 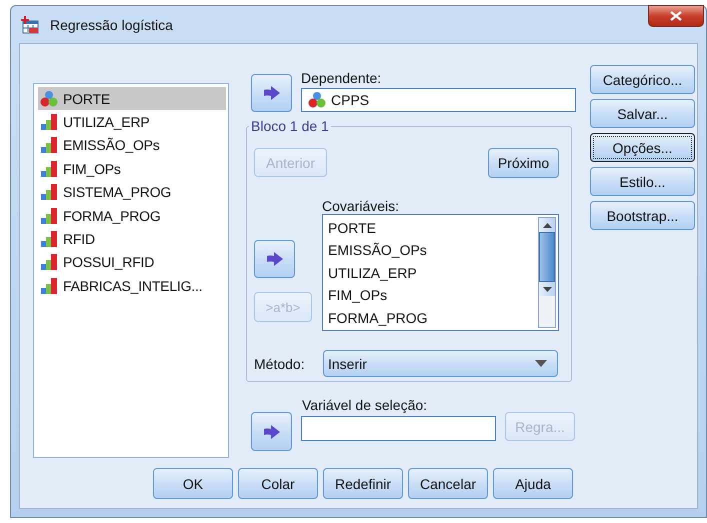 What do you see at coordinates (132, 192) in the screenshot?
I see `variable-item: SISTEMA_PROG` at bounding box center [132, 192].